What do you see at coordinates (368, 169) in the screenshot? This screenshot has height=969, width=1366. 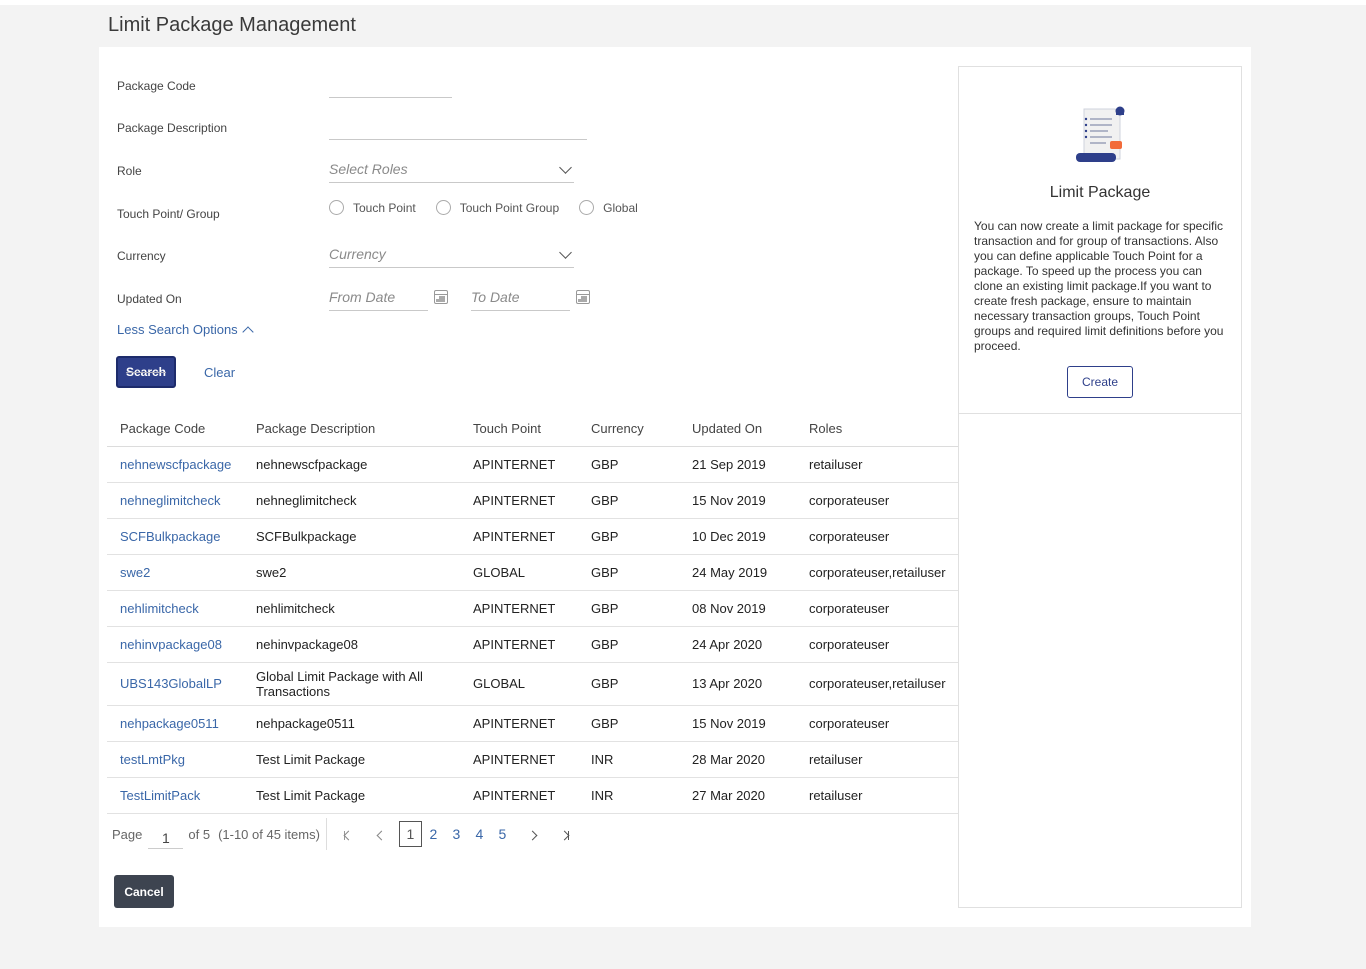 I see `role-placeholder: Select Roles` at bounding box center [368, 169].